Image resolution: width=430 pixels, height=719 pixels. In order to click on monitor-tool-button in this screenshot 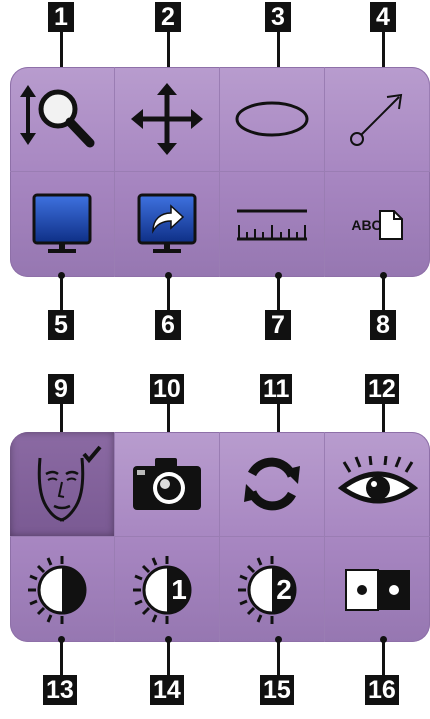, I will do `click(62, 224)`.